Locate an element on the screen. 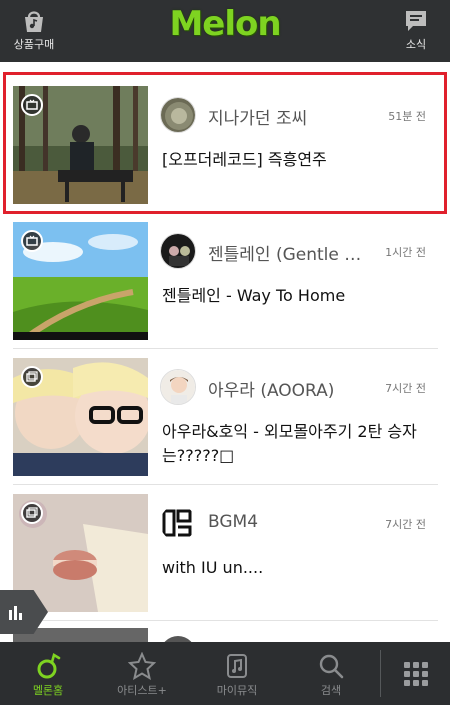 Image resolution: width=450 pixels, height=705 pixels. album-thumbnail is located at coordinates (80, 417).